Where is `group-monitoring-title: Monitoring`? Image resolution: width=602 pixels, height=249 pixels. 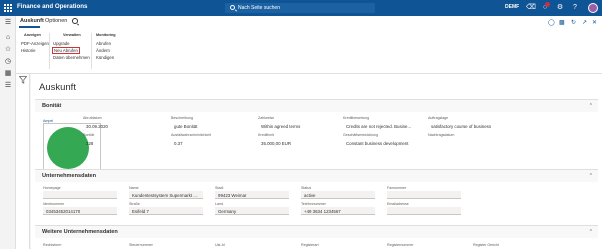 group-monitoring-title: Monitoring is located at coordinates (106, 35).